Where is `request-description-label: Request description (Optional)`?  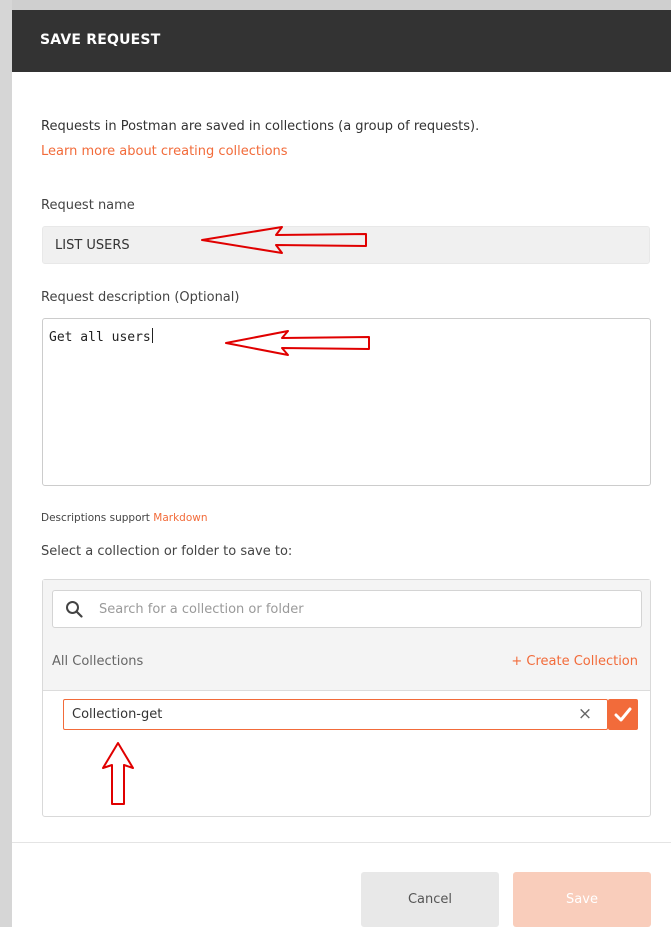
request-description-label: Request description (Optional) is located at coordinates (140, 297).